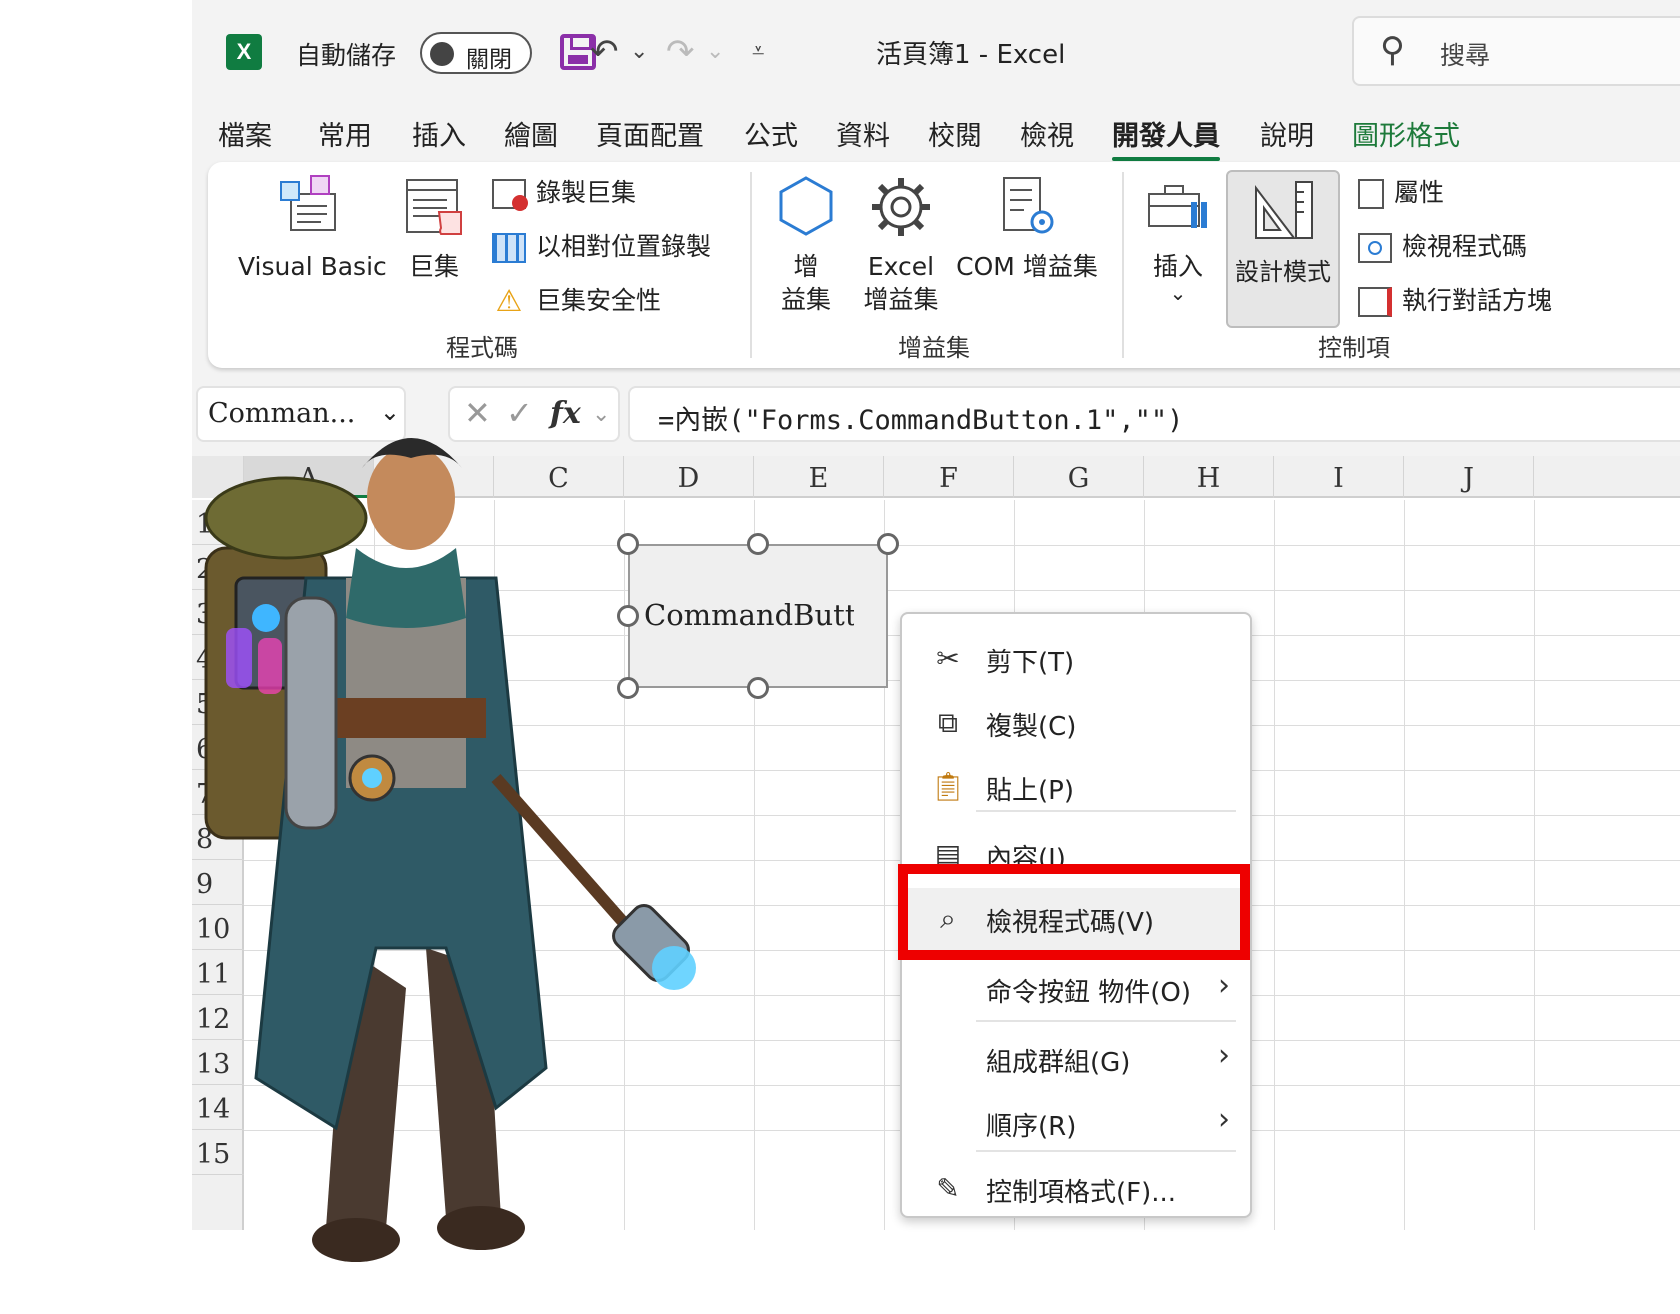 This screenshot has height=1314, width=1680. I want to click on formula-input: =內嵌("Forms.CommandButton.1",""), so click(1154, 414).